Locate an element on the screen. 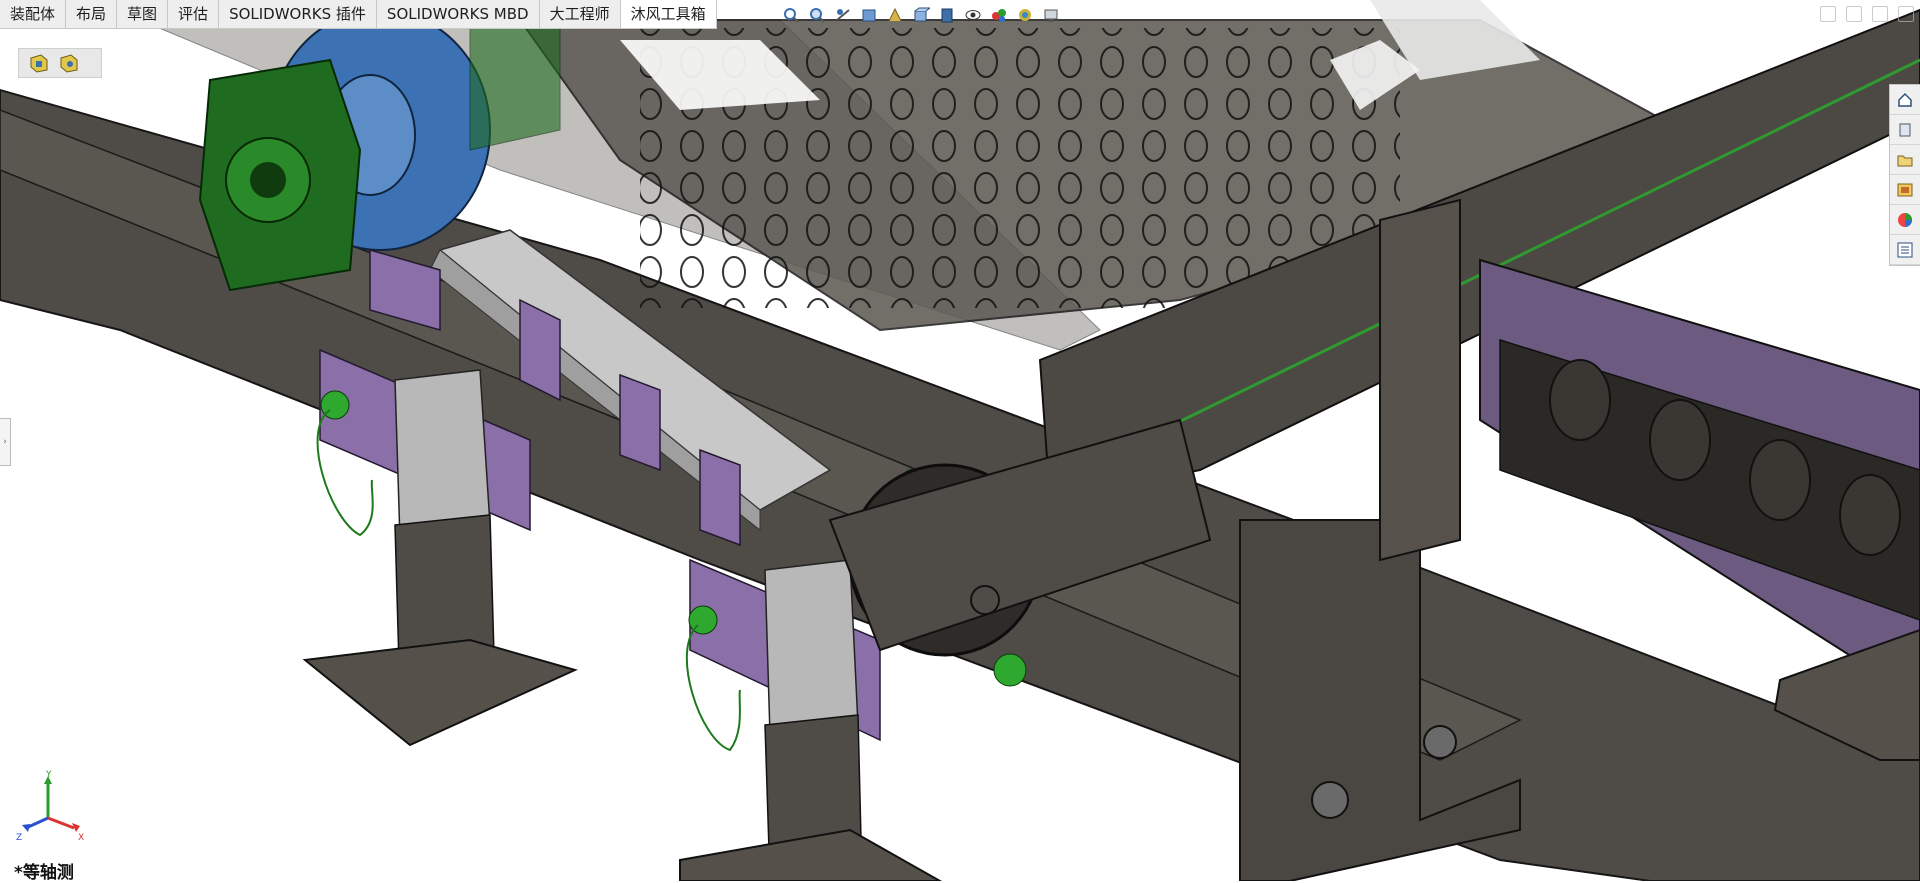 This screenshot has width=1920, height=883. hide-show-items-icon is located at coordinates (973, 15).